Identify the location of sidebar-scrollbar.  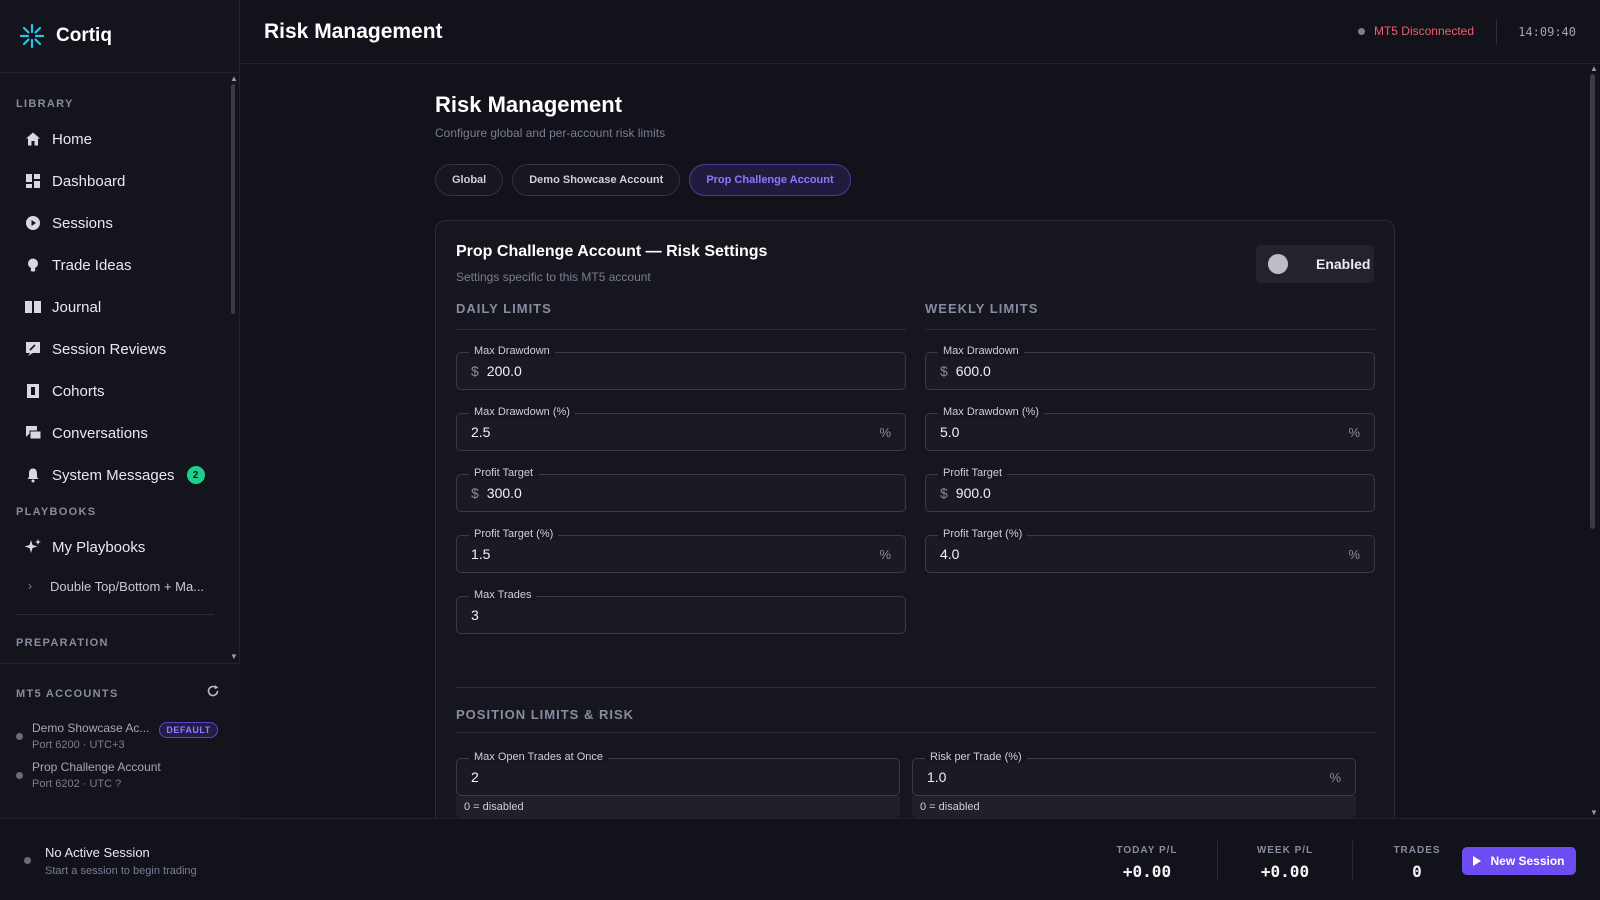
(233, 199).